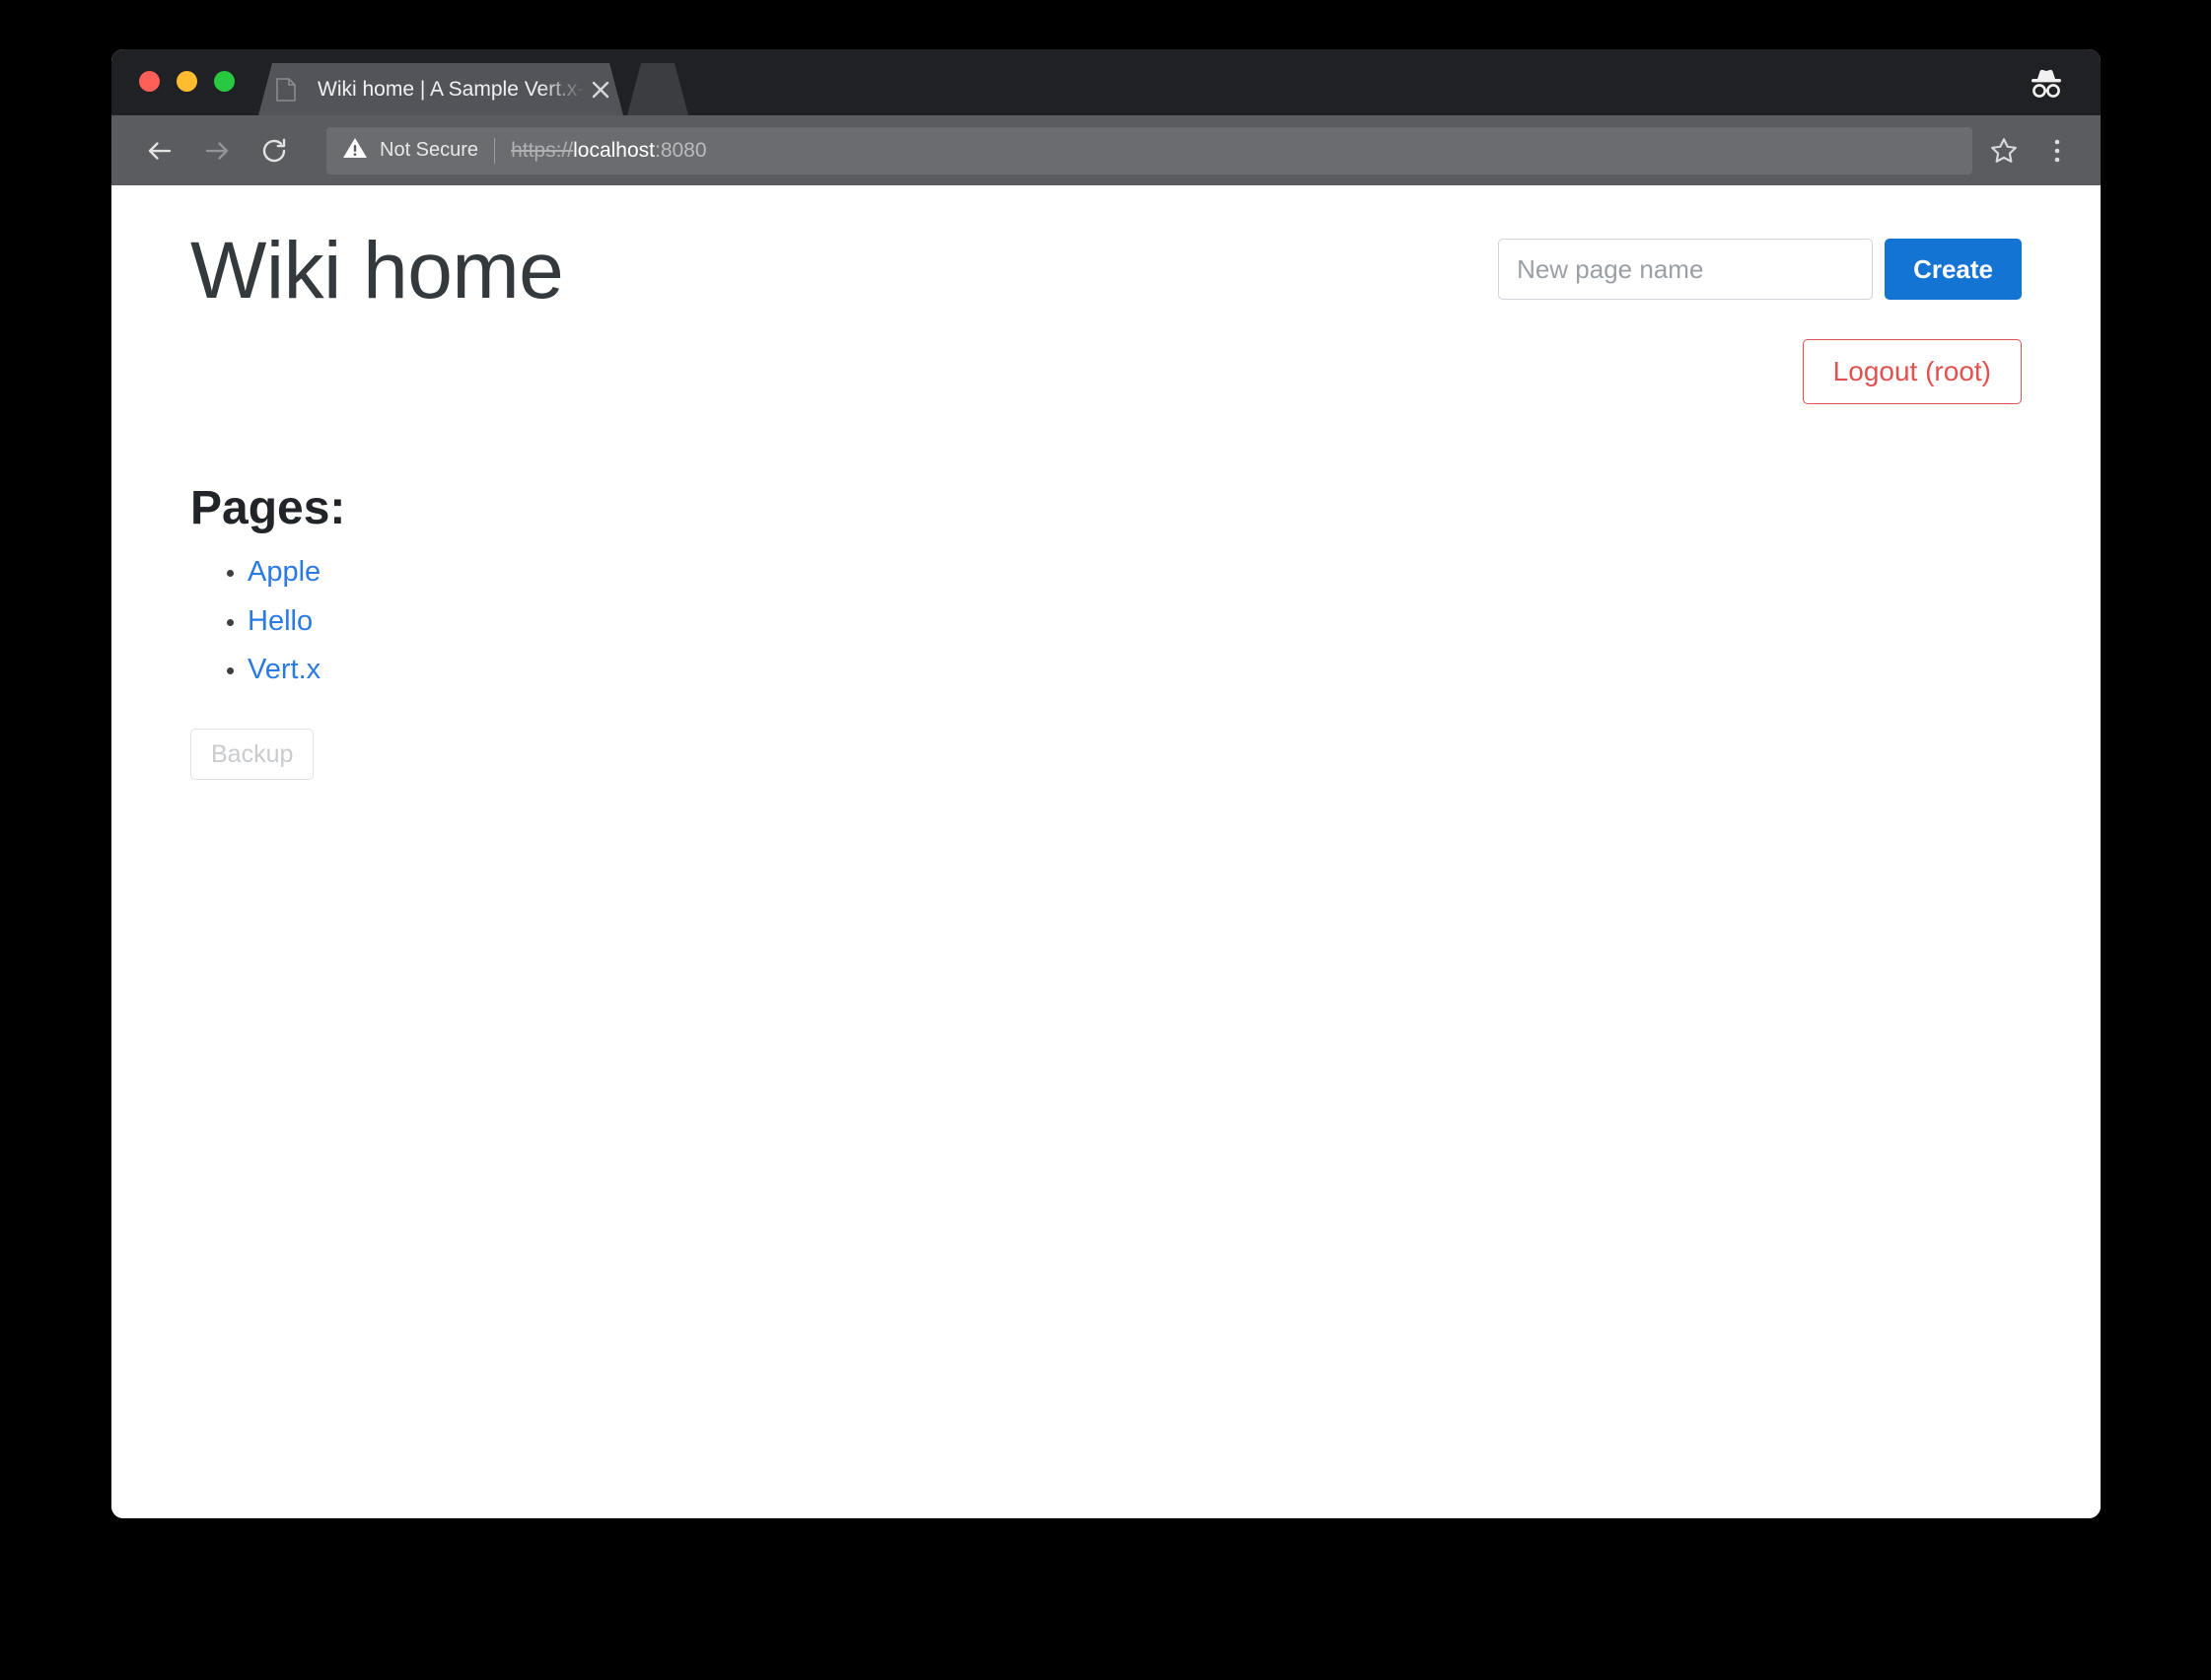 The width and height of the screenshot is (2211, 1680). Describe the element at coordinates (355, 150) in the screenshot. I see `warning-triangle-icon` at that location.